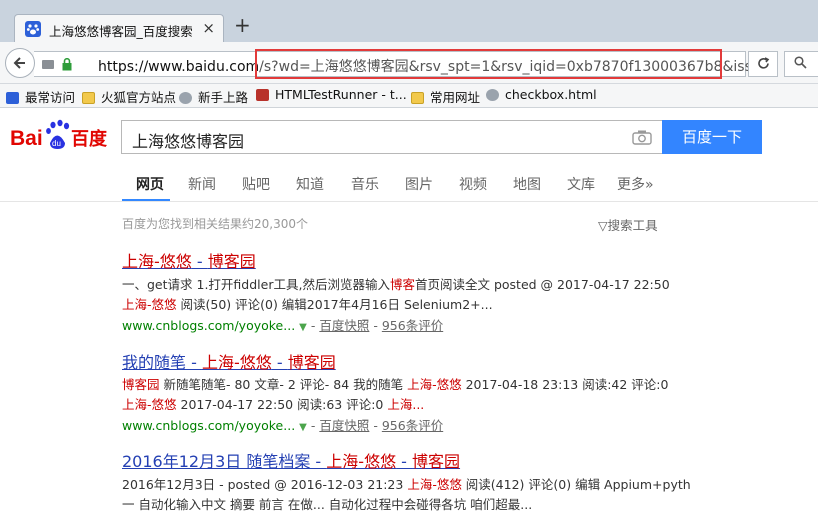  I want to click on baidu-header: Bai du 百度 上海悠悠博客园 百度一下, so click(409, 137).